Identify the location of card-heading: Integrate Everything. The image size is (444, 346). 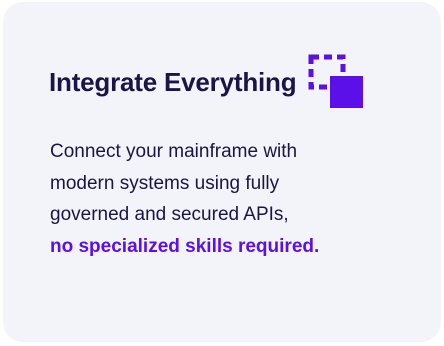
(208, 82).